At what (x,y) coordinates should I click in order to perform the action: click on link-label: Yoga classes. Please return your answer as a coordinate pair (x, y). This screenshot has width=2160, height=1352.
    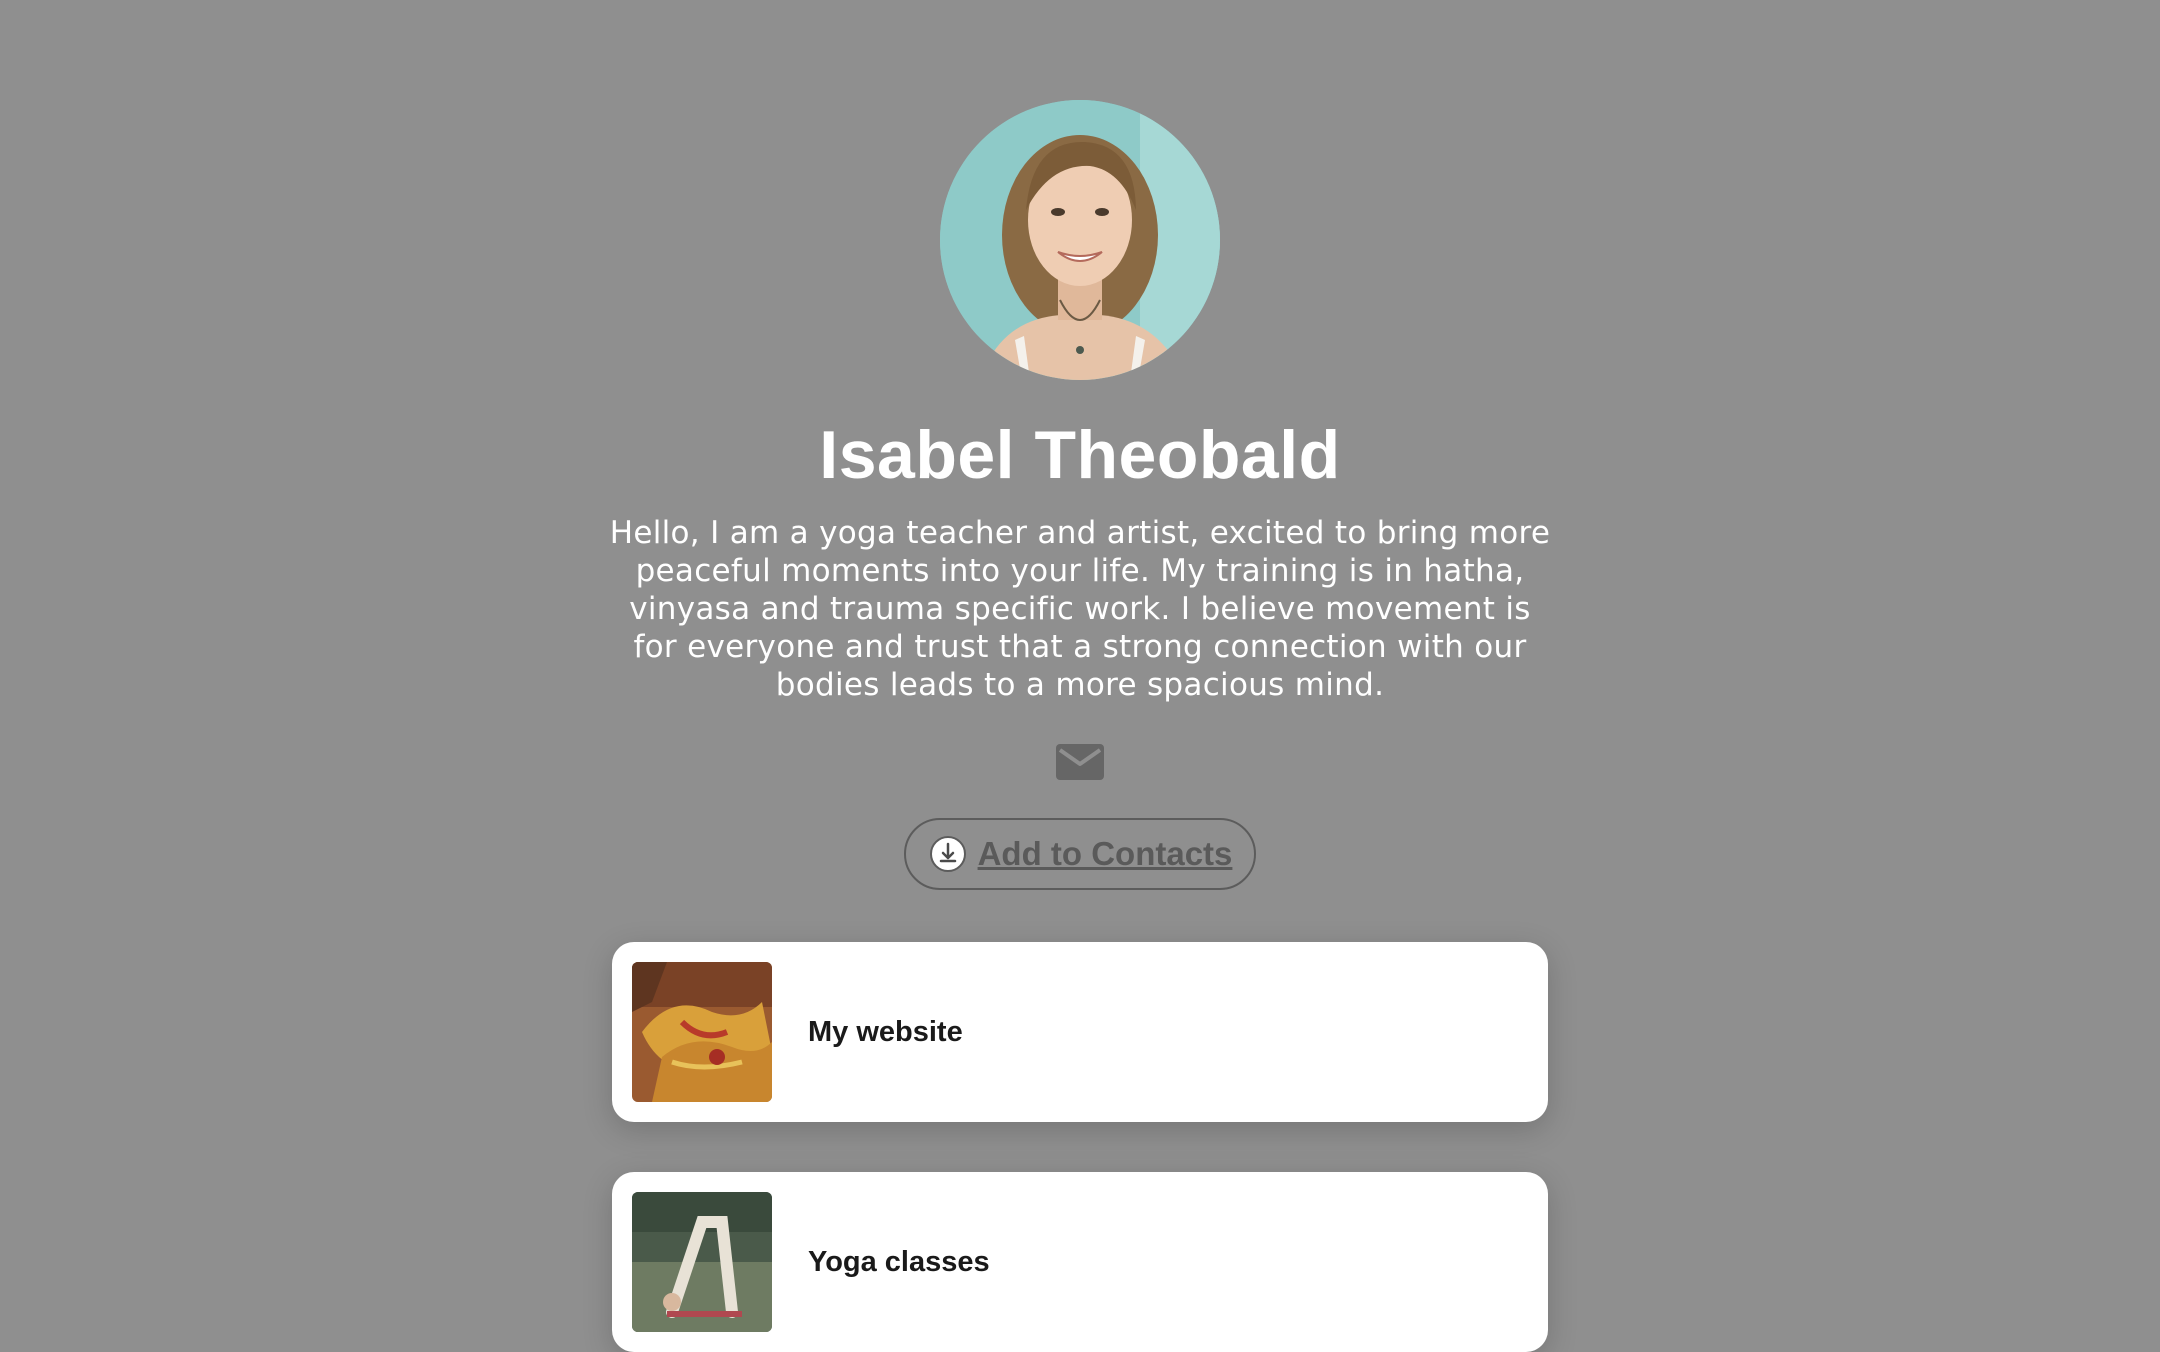
    Looking at the image, I should click on (899, 1262).